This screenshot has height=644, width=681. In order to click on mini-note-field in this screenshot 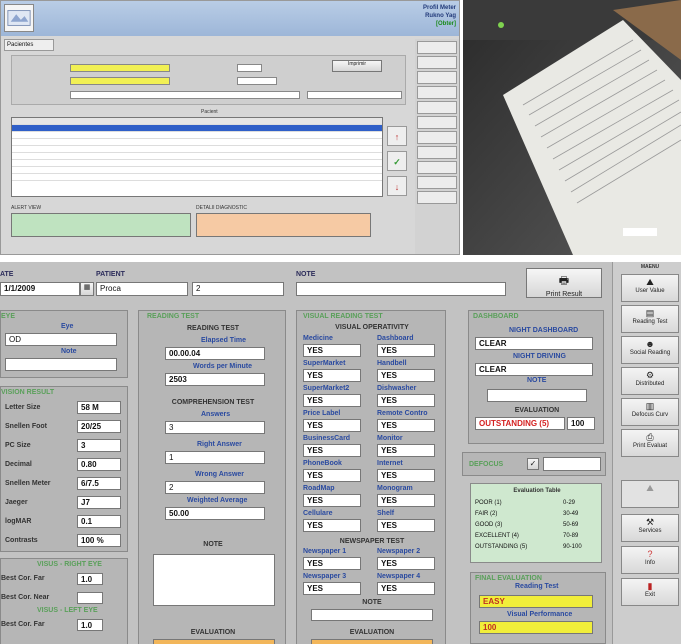, I will do `click(185, 95)`.